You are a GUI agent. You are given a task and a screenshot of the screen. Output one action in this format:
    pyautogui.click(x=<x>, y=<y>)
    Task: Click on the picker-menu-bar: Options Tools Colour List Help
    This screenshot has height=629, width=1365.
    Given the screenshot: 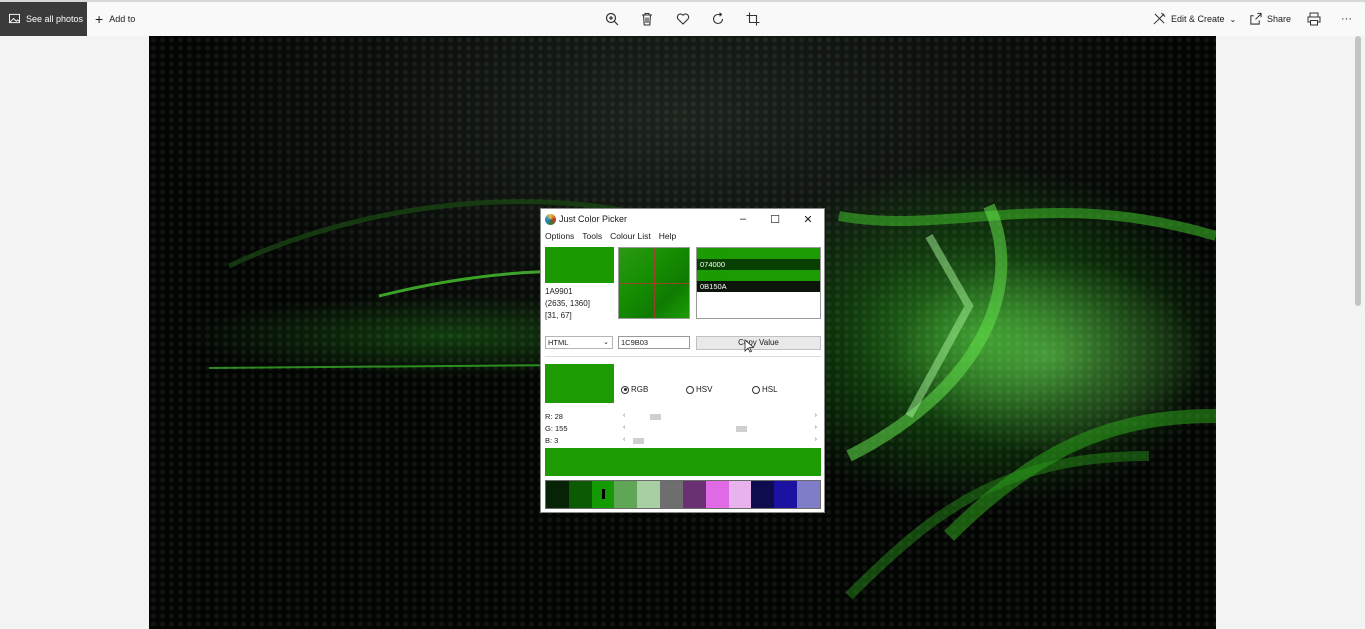 What is the action you would take?
    pyautogui.click(x=610, y=236)
    